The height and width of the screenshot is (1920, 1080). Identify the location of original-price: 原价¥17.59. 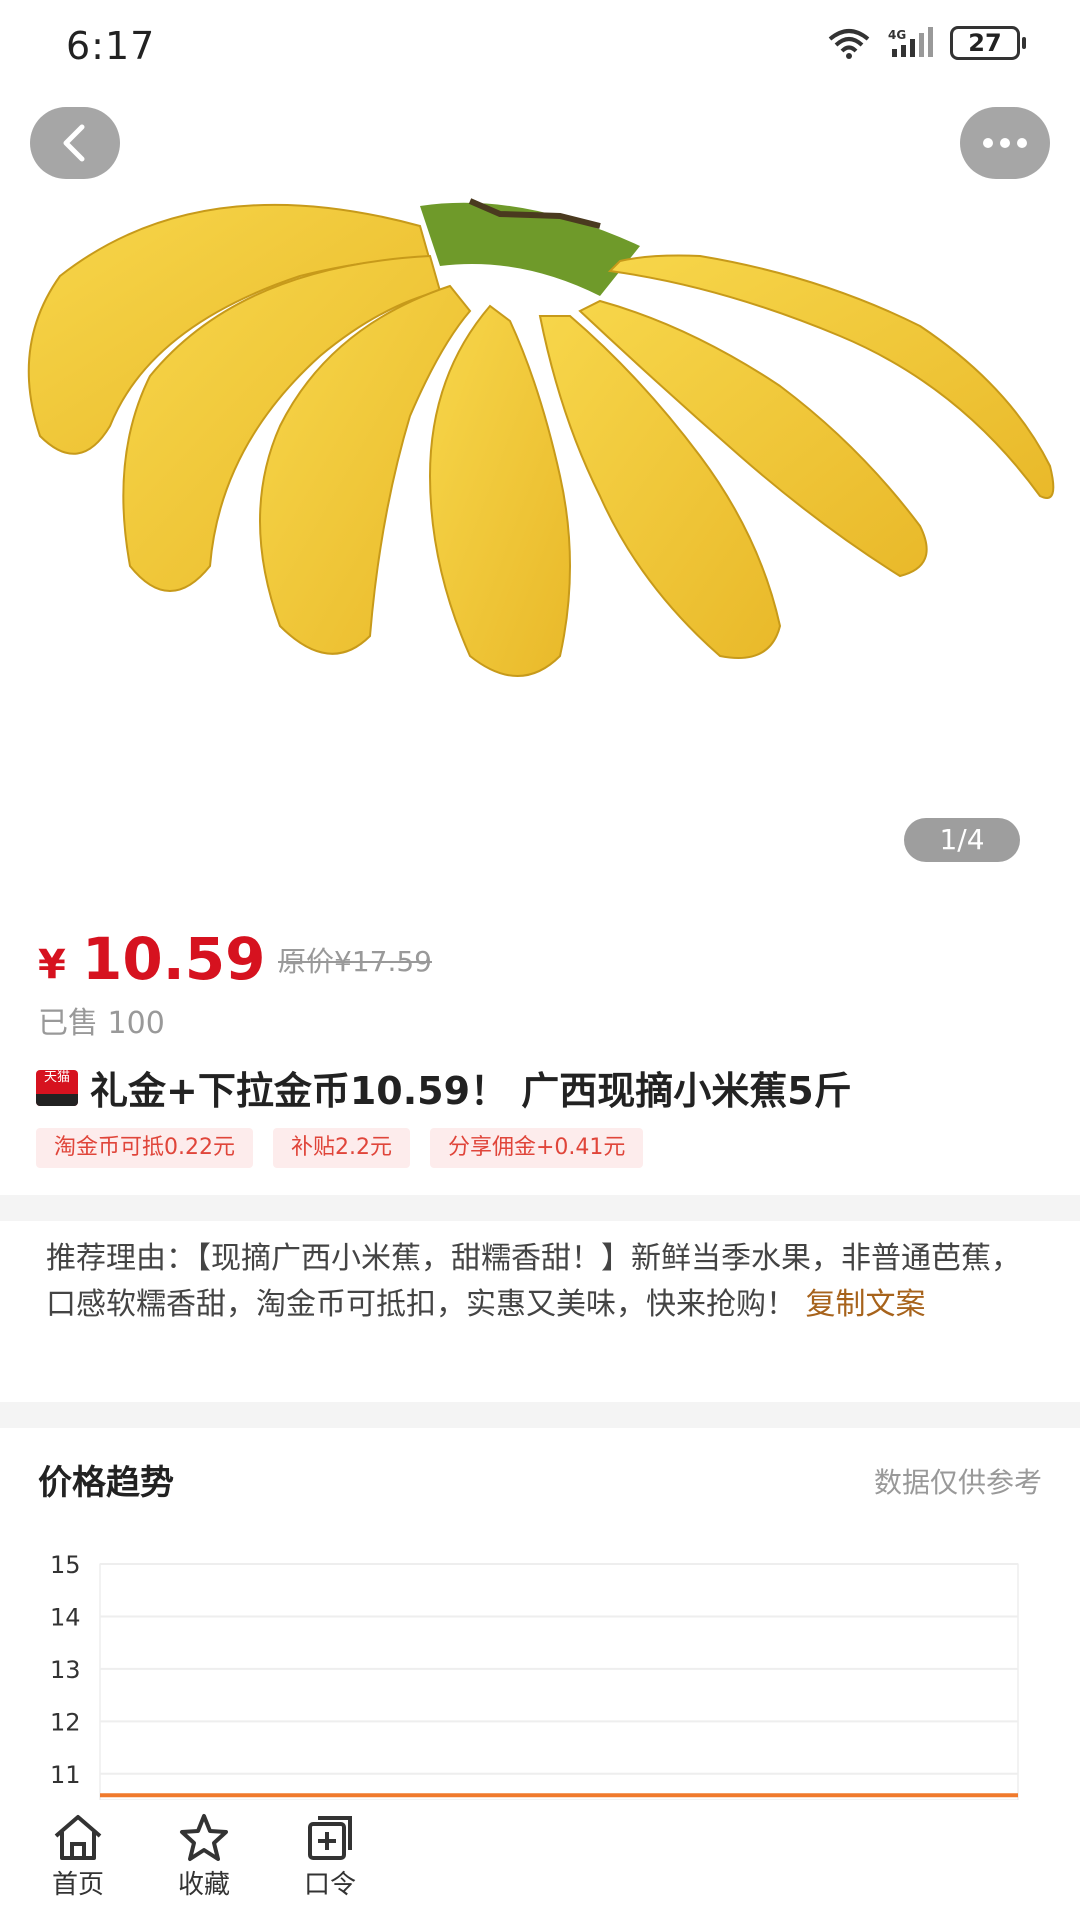
(355, 961).